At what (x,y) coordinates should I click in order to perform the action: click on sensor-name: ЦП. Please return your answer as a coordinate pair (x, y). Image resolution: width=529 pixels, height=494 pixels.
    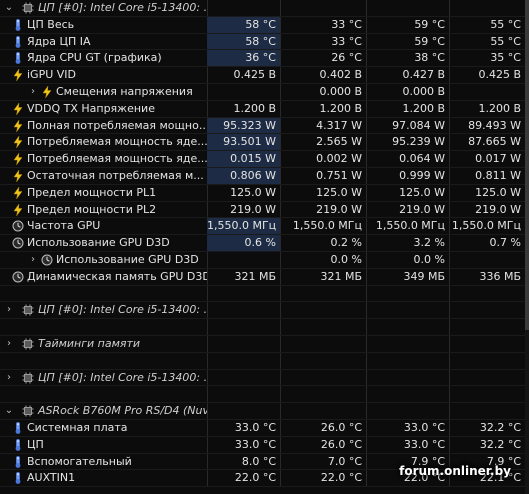
    Looking at the image, I should click on (35, 444).